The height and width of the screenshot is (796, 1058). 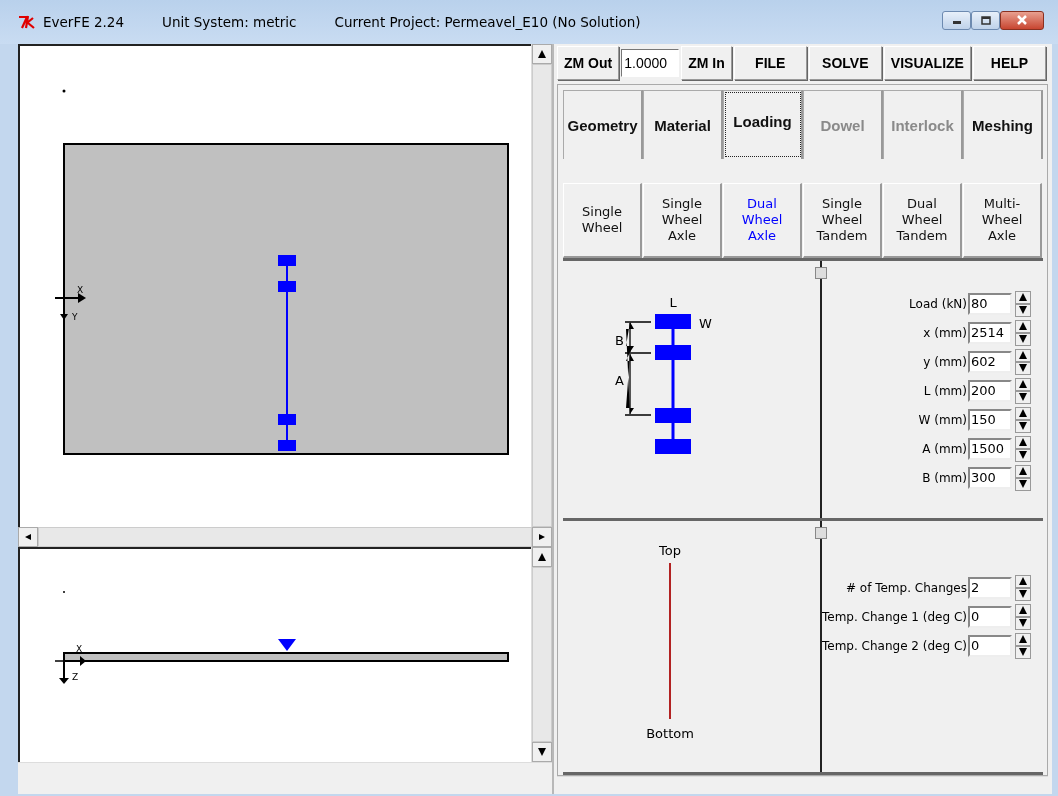 What do you see at coordinates (990, 332) in the screenshot?
I see `number-field: 2514` at bounding box center [990, 332].